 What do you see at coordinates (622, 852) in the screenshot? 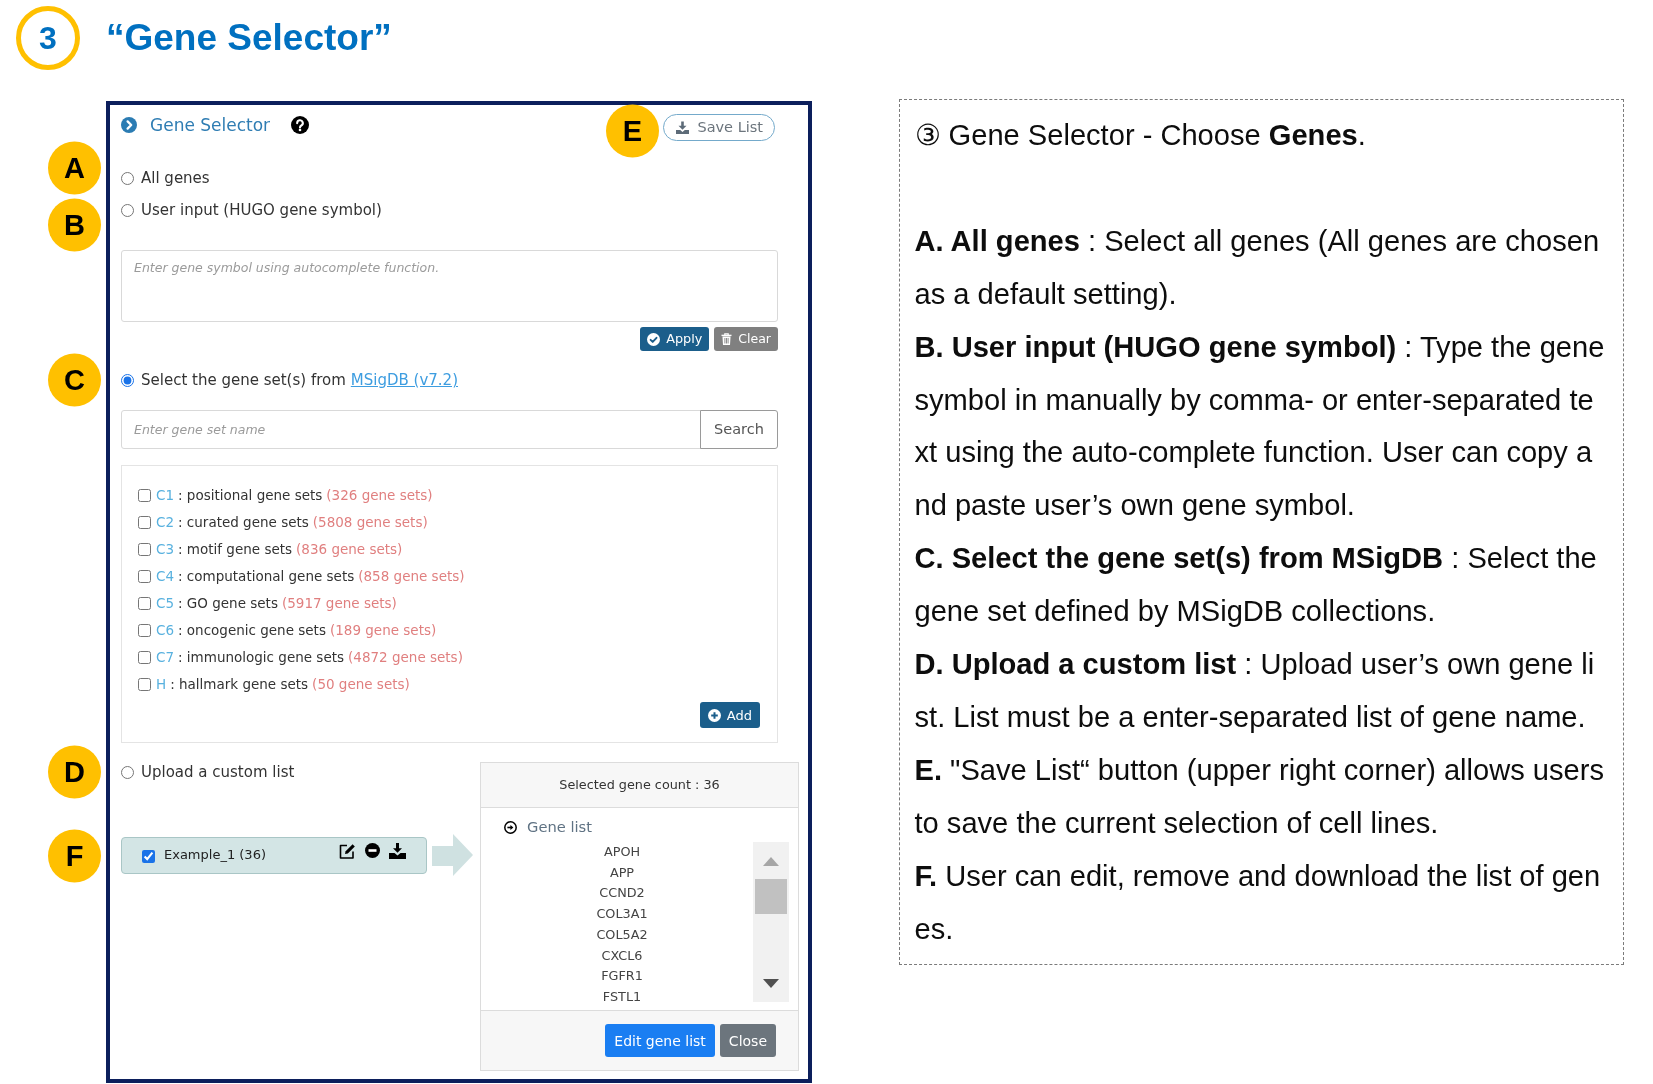
I see `gene-list-item: APOH` at bounding box center [622, 852].